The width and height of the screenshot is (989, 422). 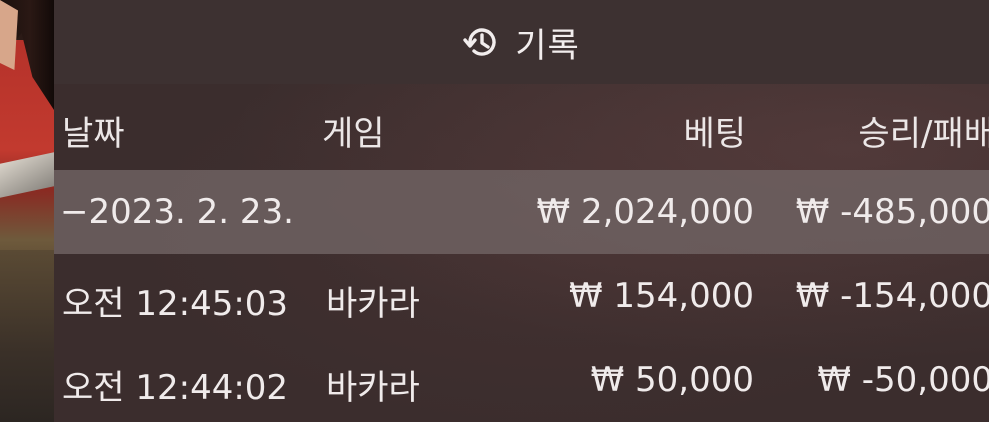 What do you see at coordinates (892, 296) in the screenshot?
I see `row-result: ₩ -154,000` at bounding box center [892, 296].